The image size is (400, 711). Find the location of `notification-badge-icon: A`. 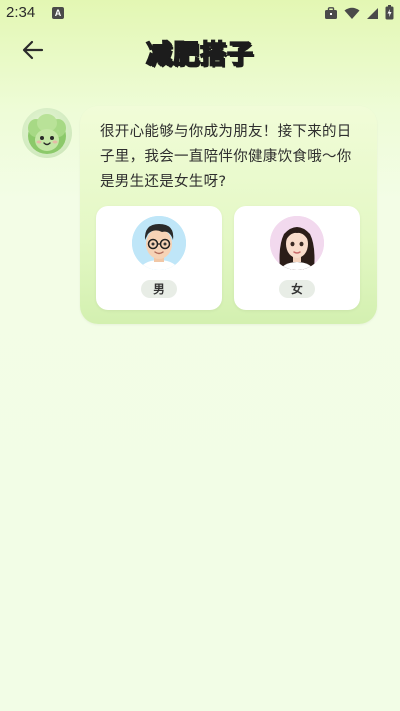

notification-badge-icon: A is located at coordinates (58, 13).